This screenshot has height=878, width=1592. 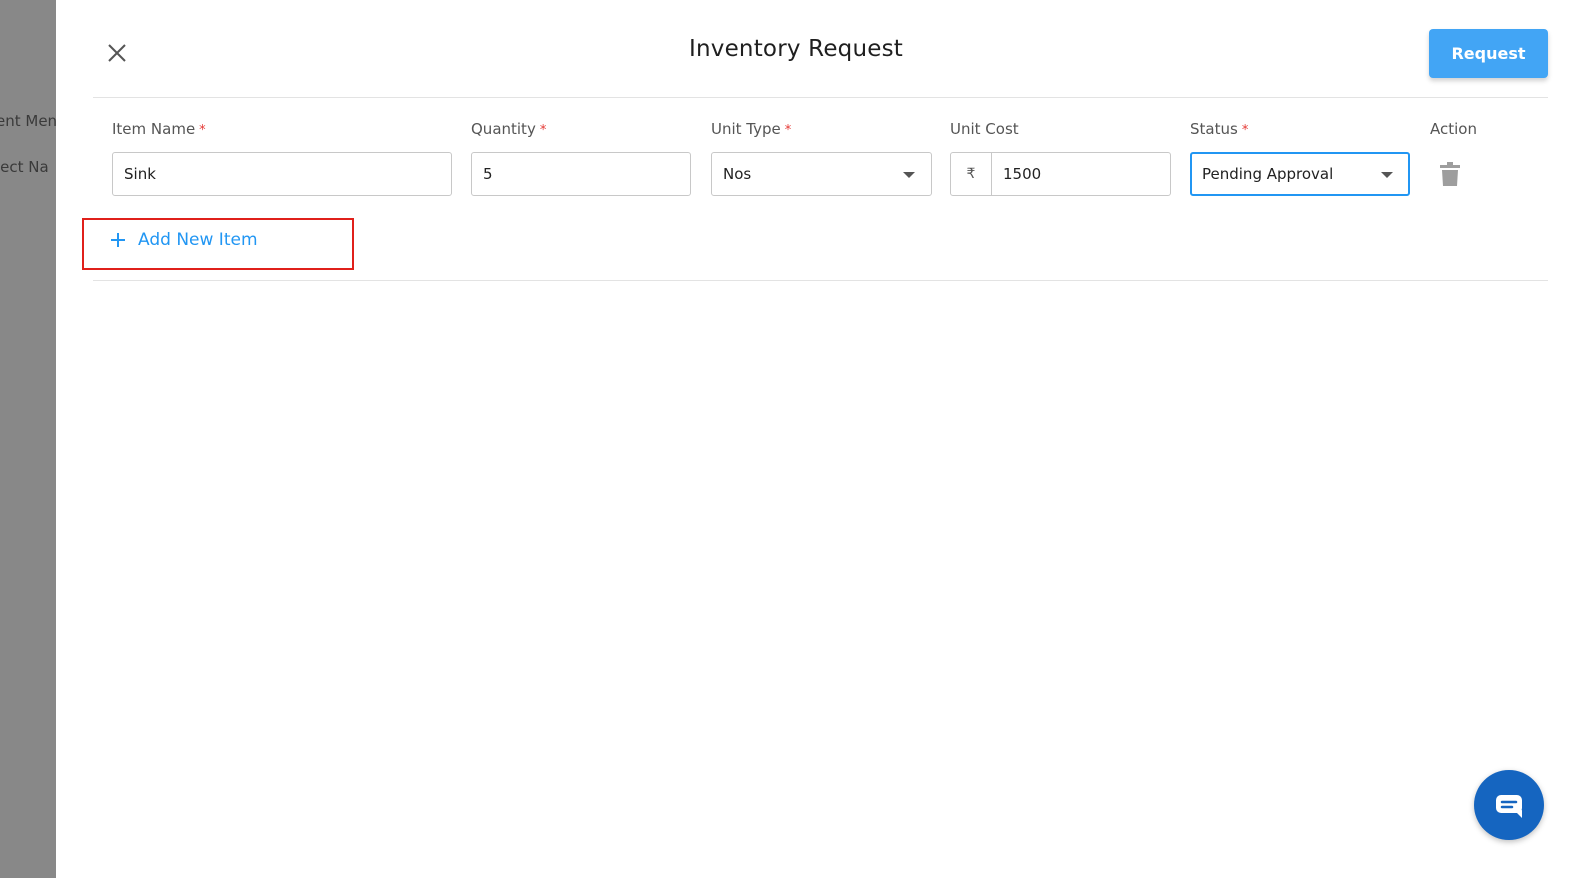 I want to click on background-project-text: ject Na, so click(x=24, y=167).